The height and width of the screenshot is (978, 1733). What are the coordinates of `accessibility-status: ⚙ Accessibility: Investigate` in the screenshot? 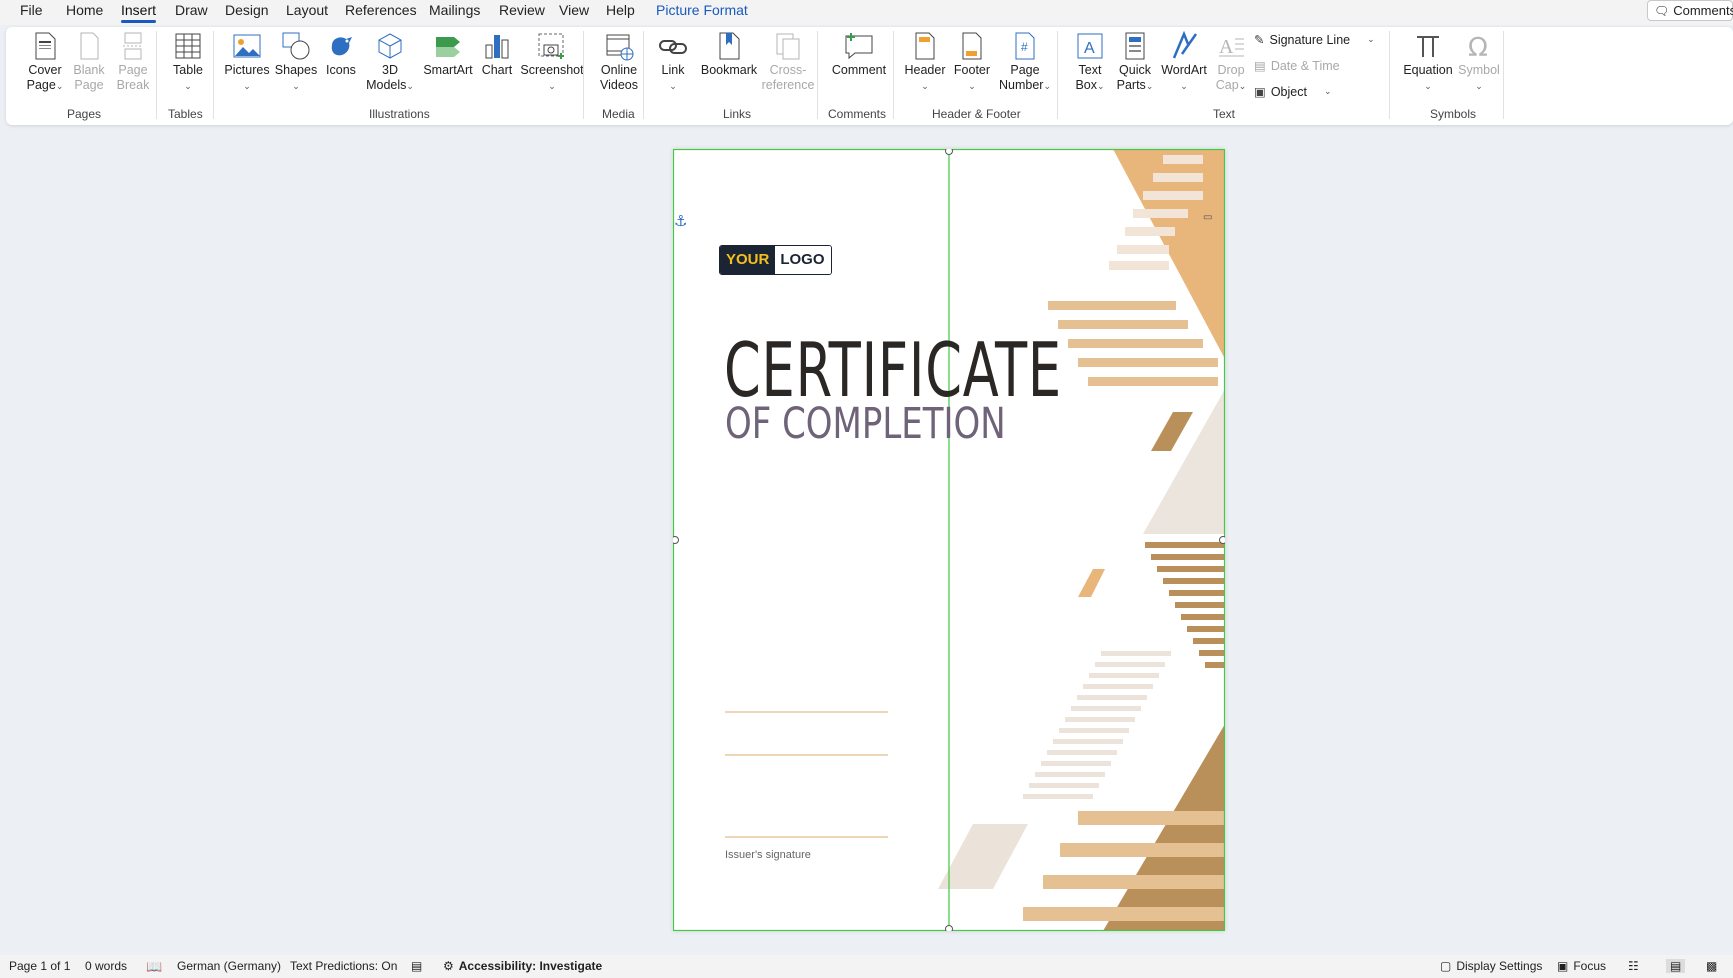 It's located at (522, 966).